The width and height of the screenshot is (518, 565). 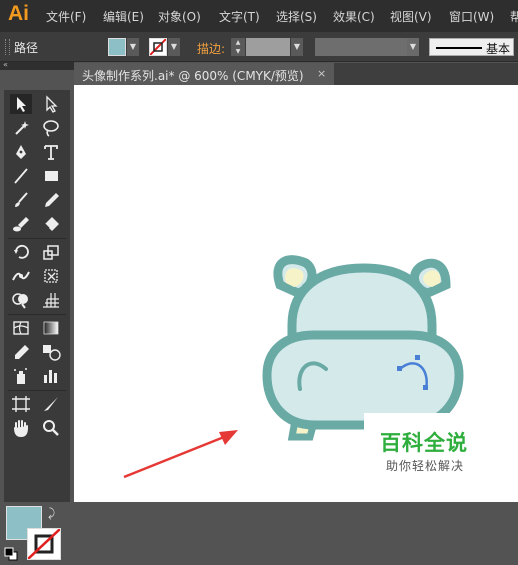 What do you see at coordinates (179, 455) in the screenshot?
I see `red-pointer-arrow-shaft` at bounding box center [179, 455].